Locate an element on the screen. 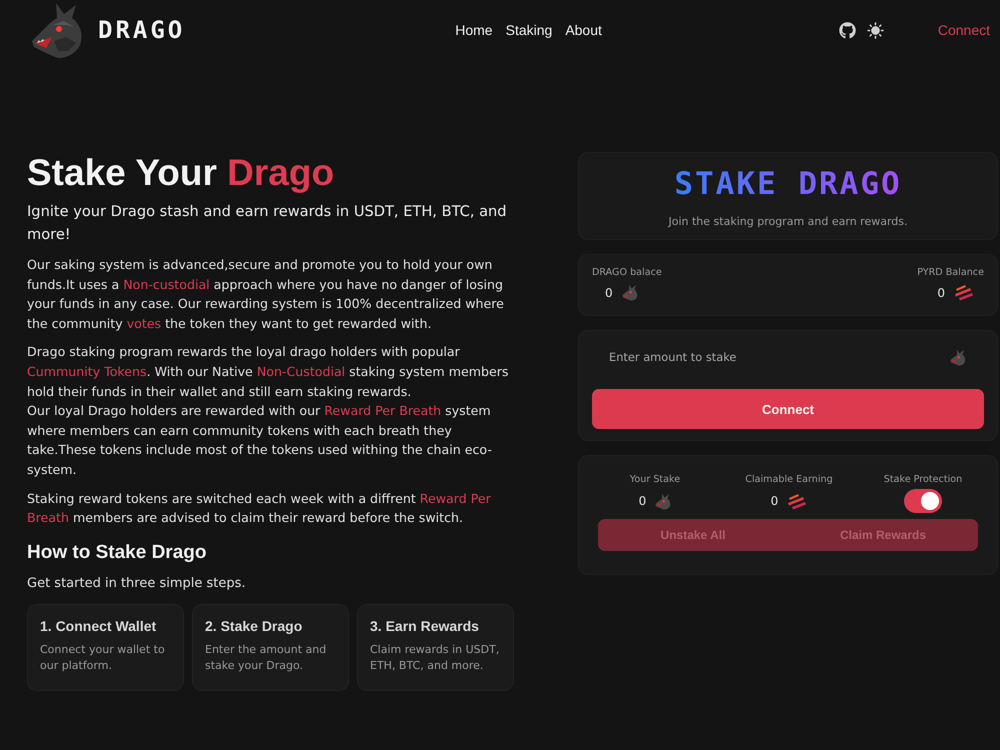 This screenshot has width=1000, height=750. stake-subtitle: Join the staking program and earn rewards. is located at coordinates (788, 221).